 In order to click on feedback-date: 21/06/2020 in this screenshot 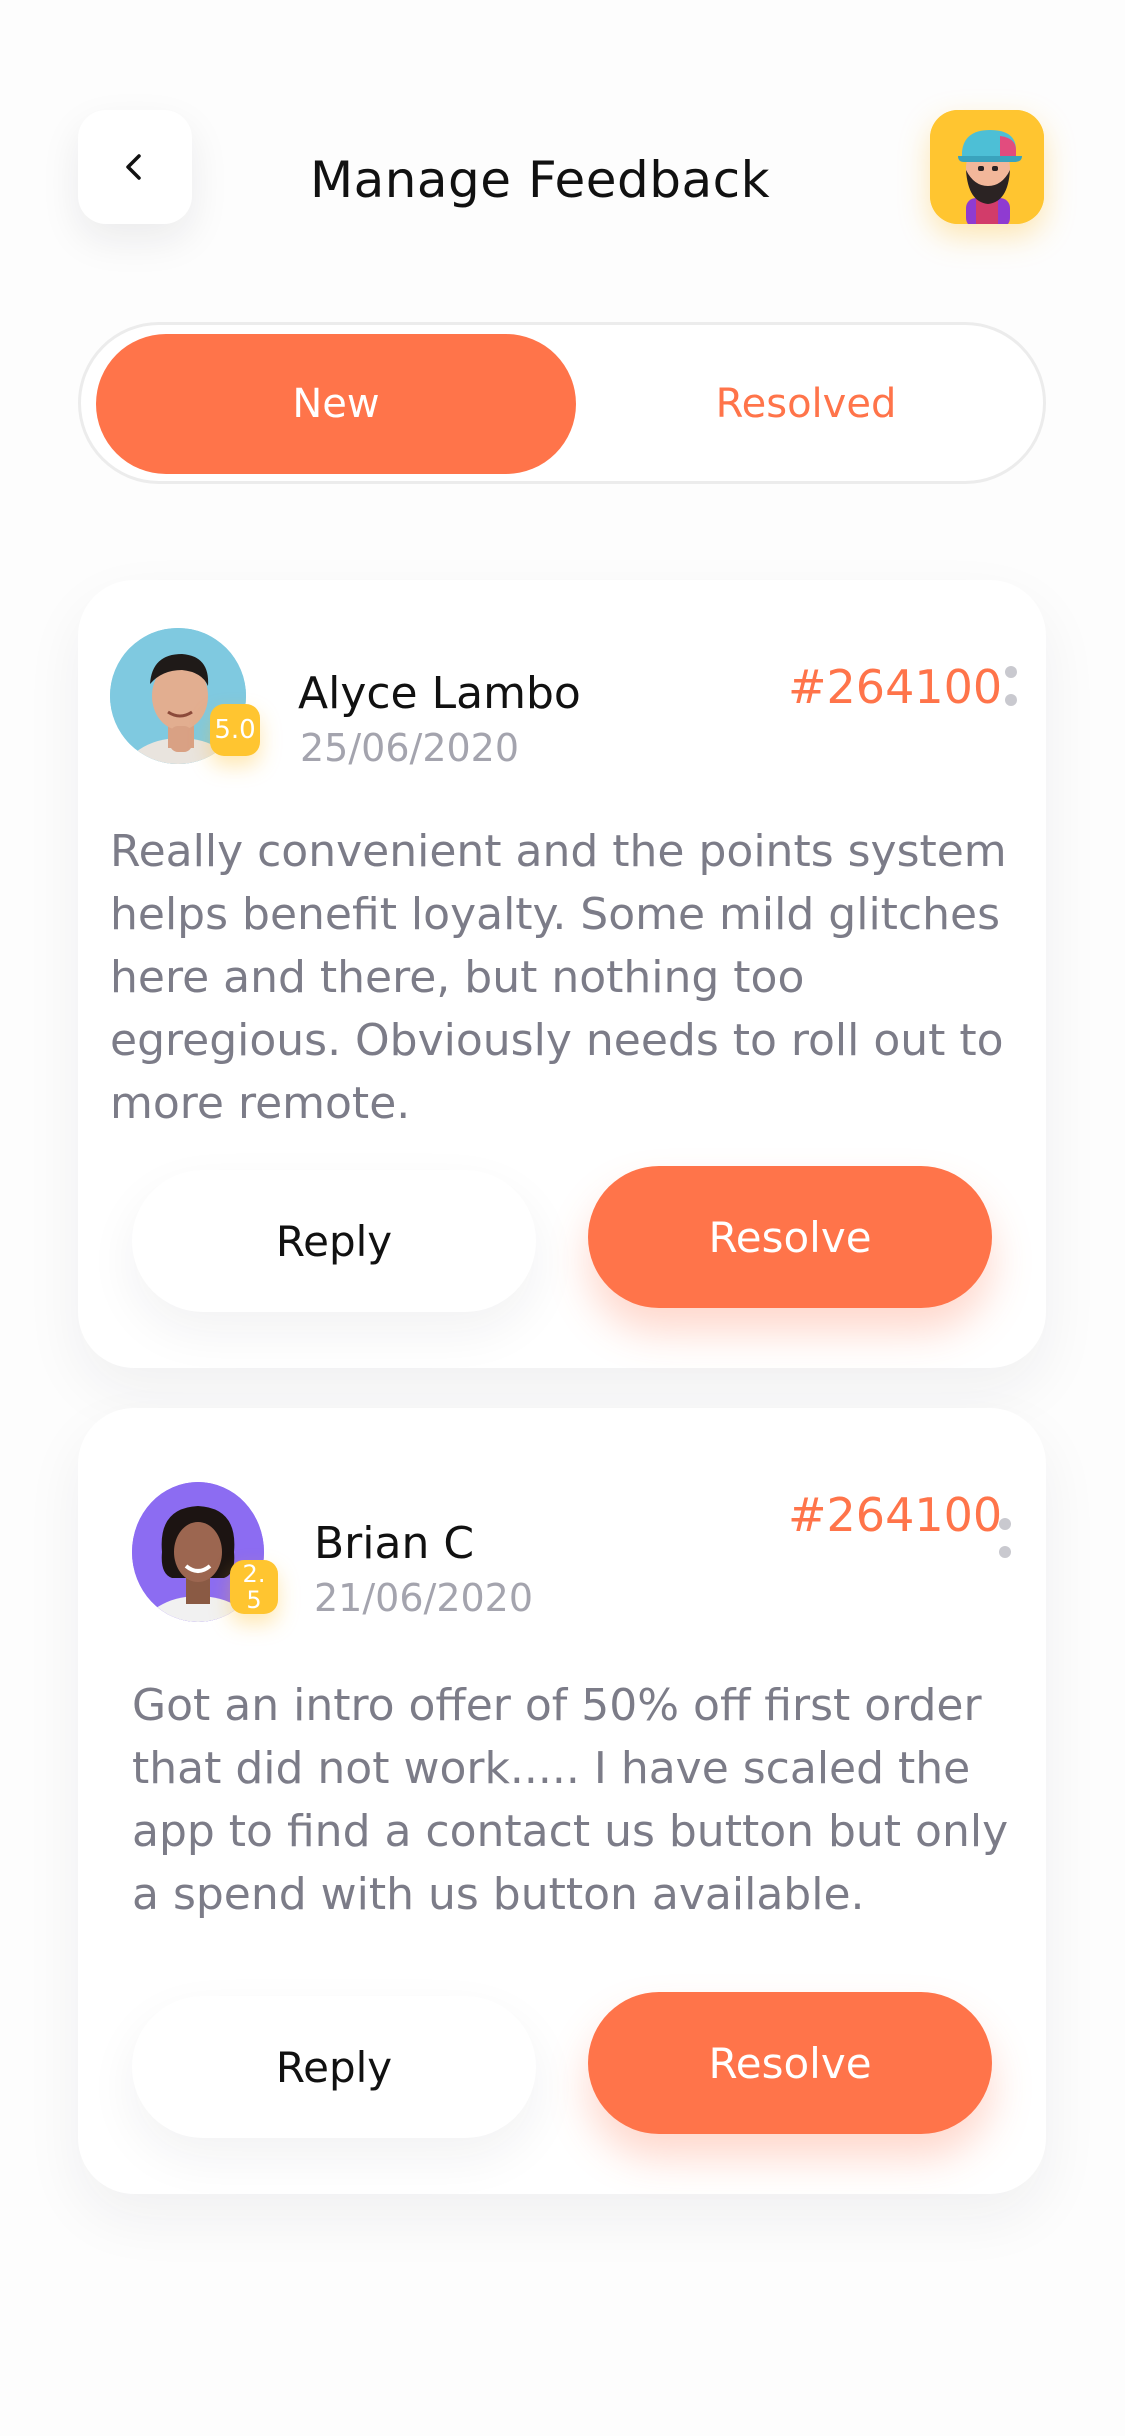, I will do `click(424, 1598)`.